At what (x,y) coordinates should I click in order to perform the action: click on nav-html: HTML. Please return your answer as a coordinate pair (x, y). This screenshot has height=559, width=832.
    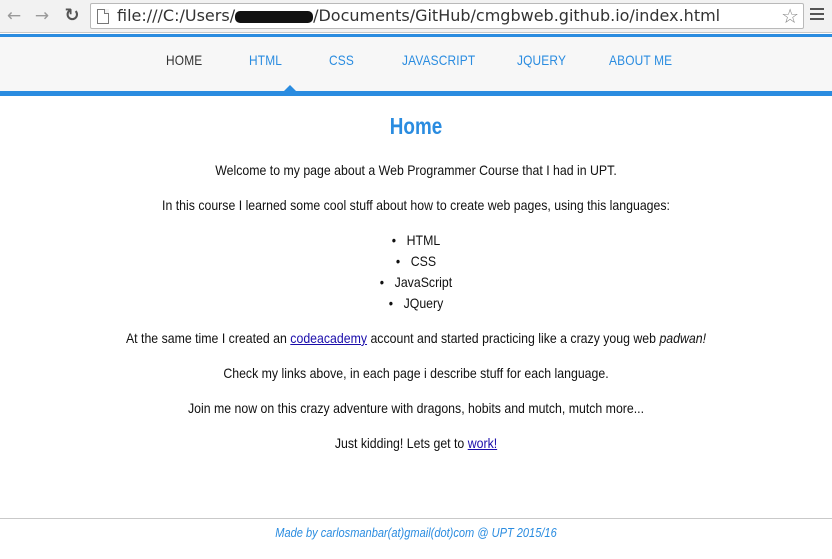
    Looking at the image, I should click on (265, 60).